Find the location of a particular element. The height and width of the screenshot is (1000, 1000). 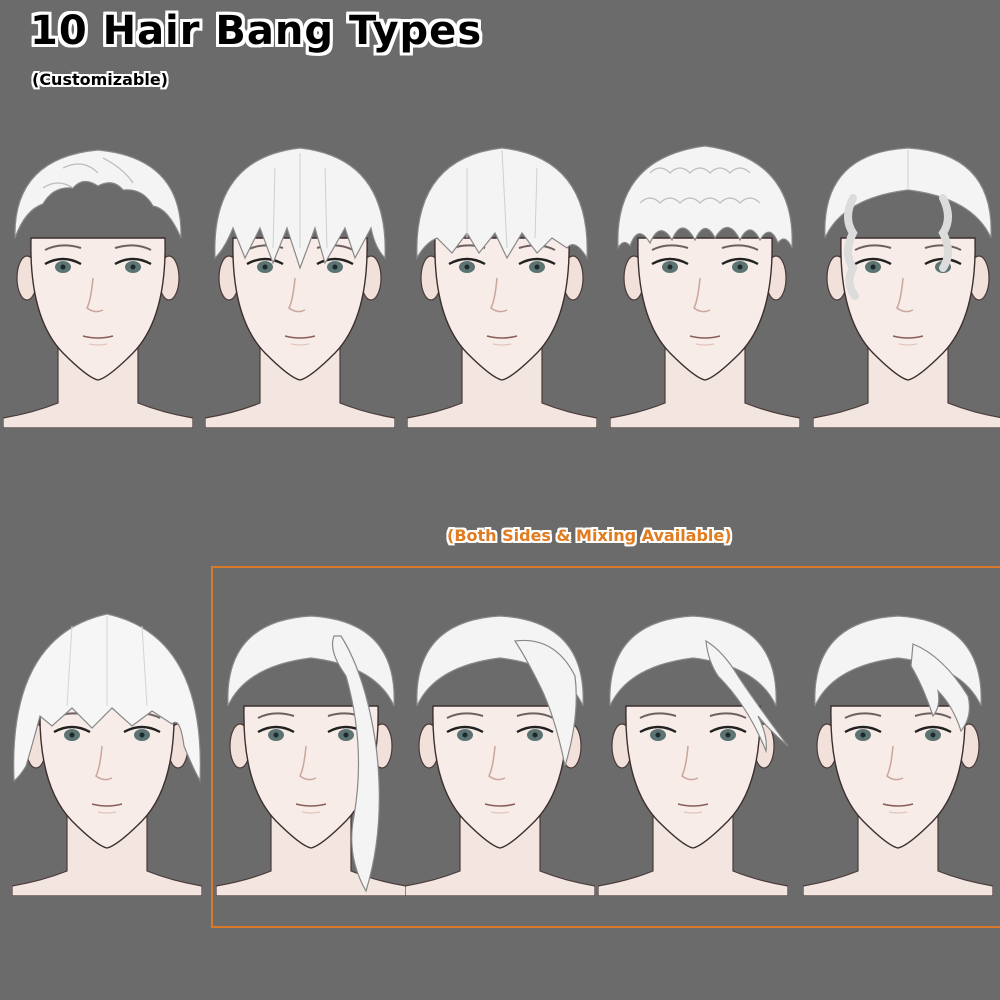

messy-short-bangs-icon is located at coordinates (98, 278).